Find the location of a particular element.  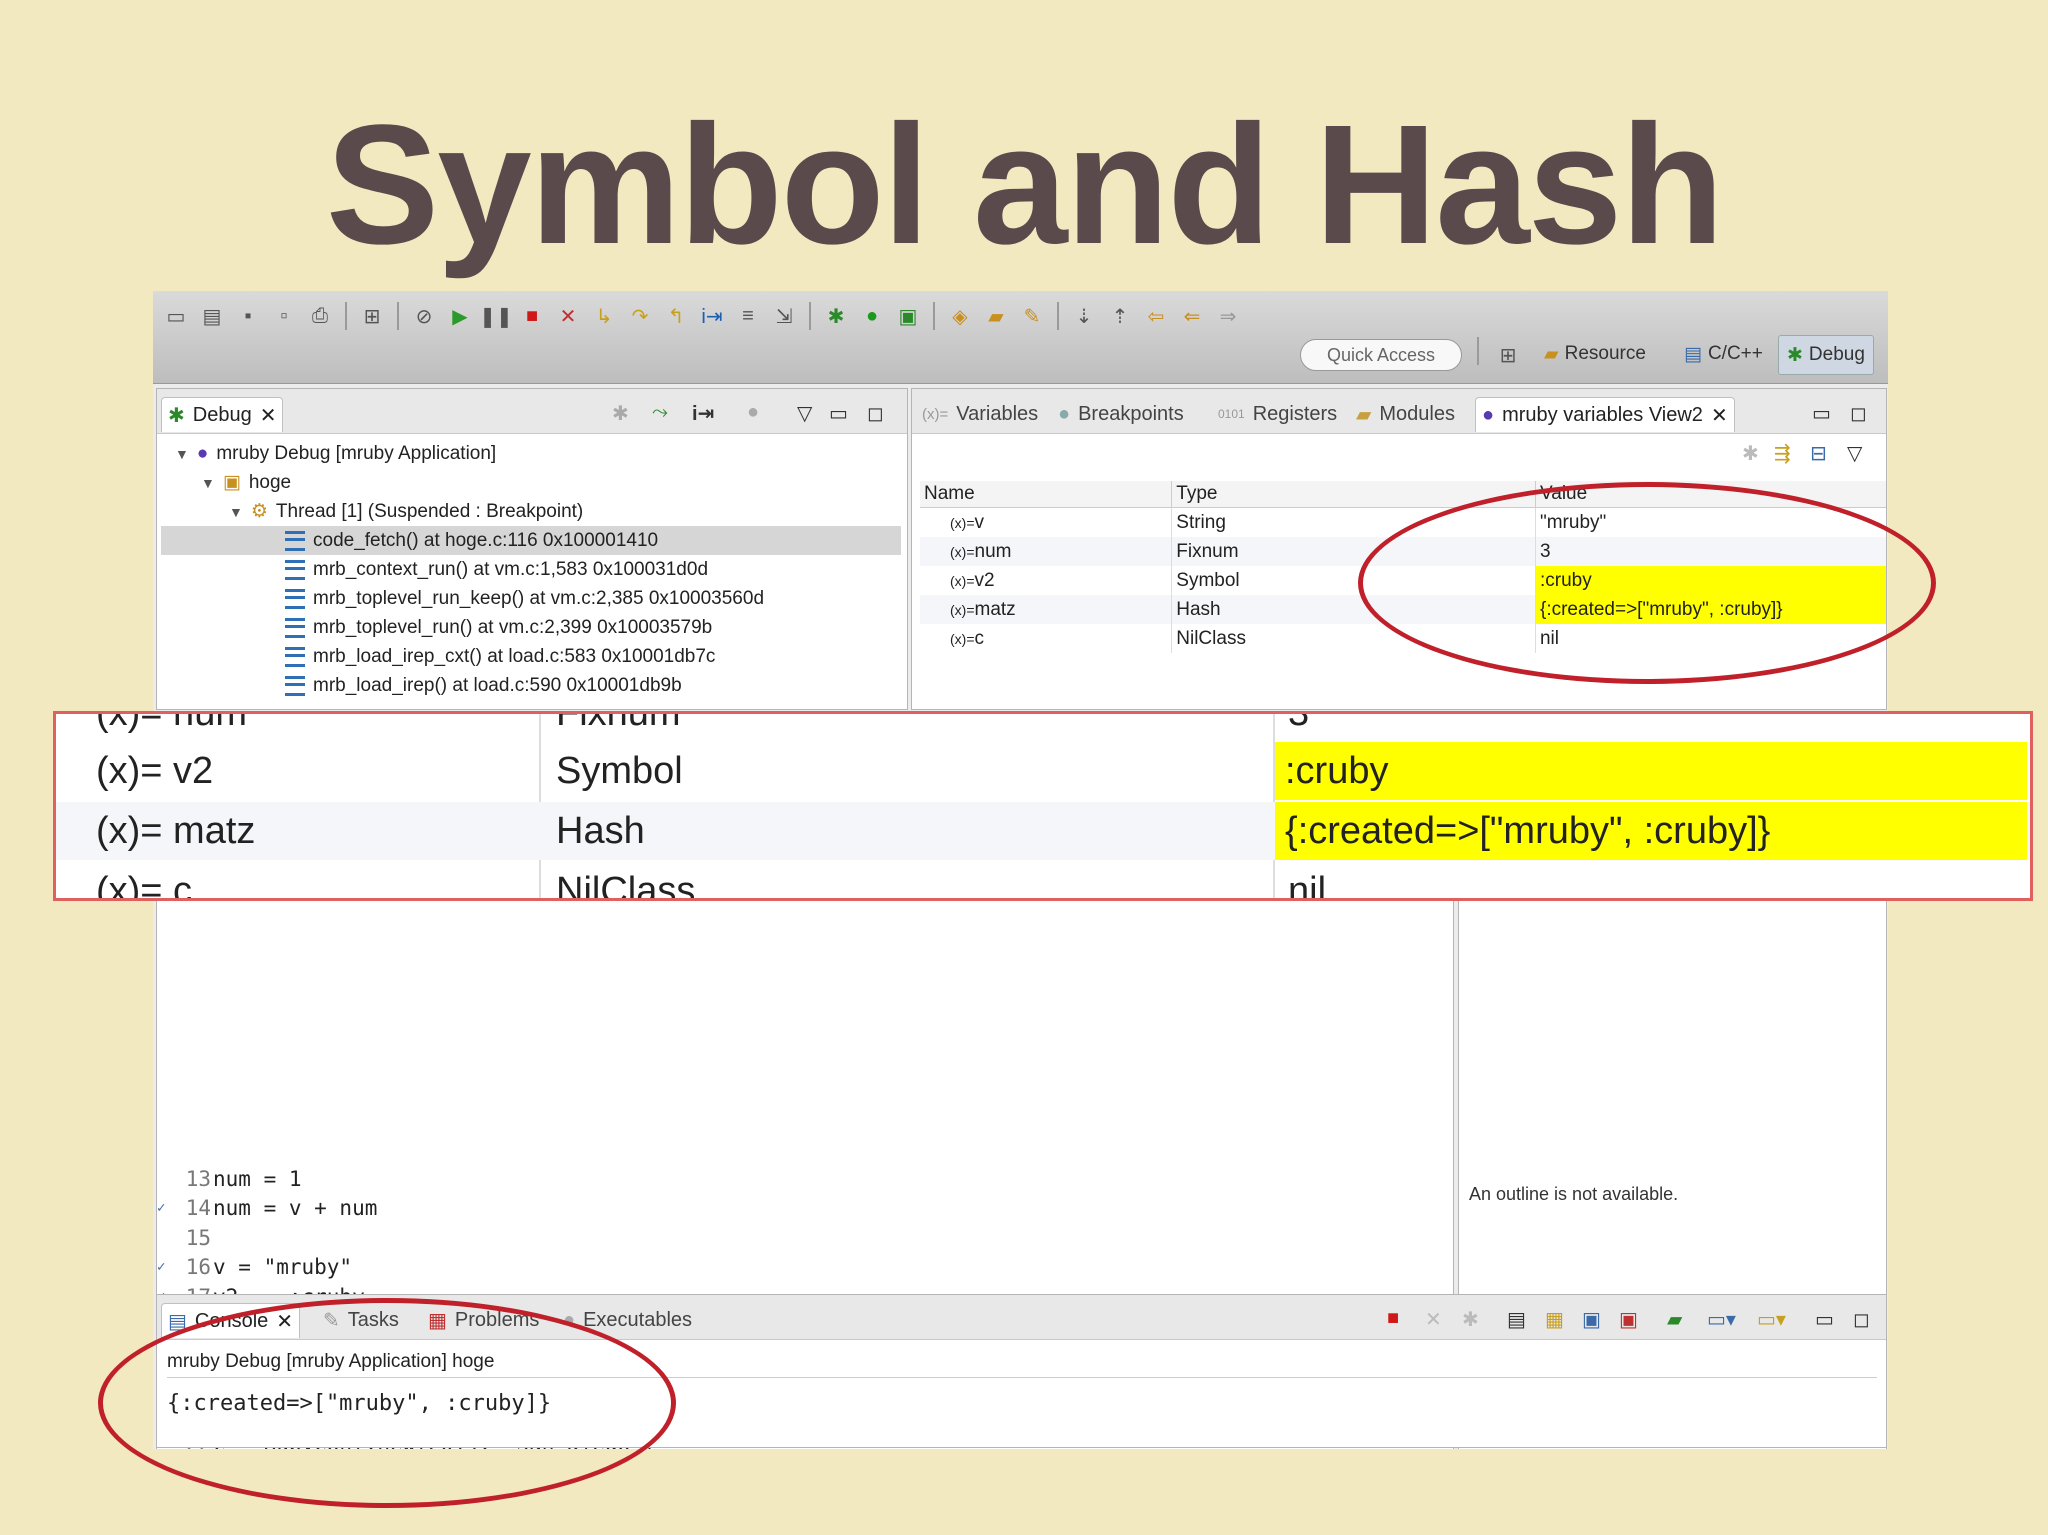

connect-icon: ⤳ is located at coordinates (660, 412).